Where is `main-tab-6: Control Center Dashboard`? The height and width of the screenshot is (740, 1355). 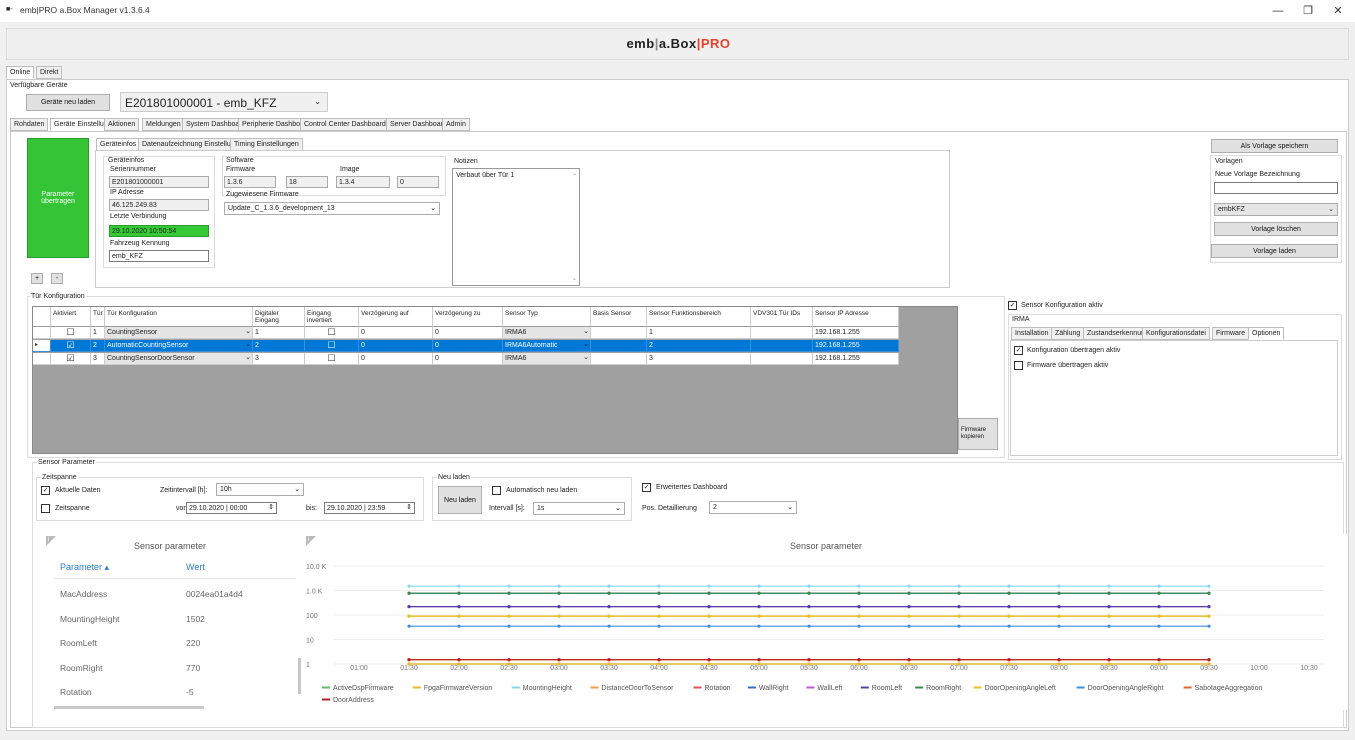 main-tab-6: Control Center Dashboard is located at coordinates (345, 124).